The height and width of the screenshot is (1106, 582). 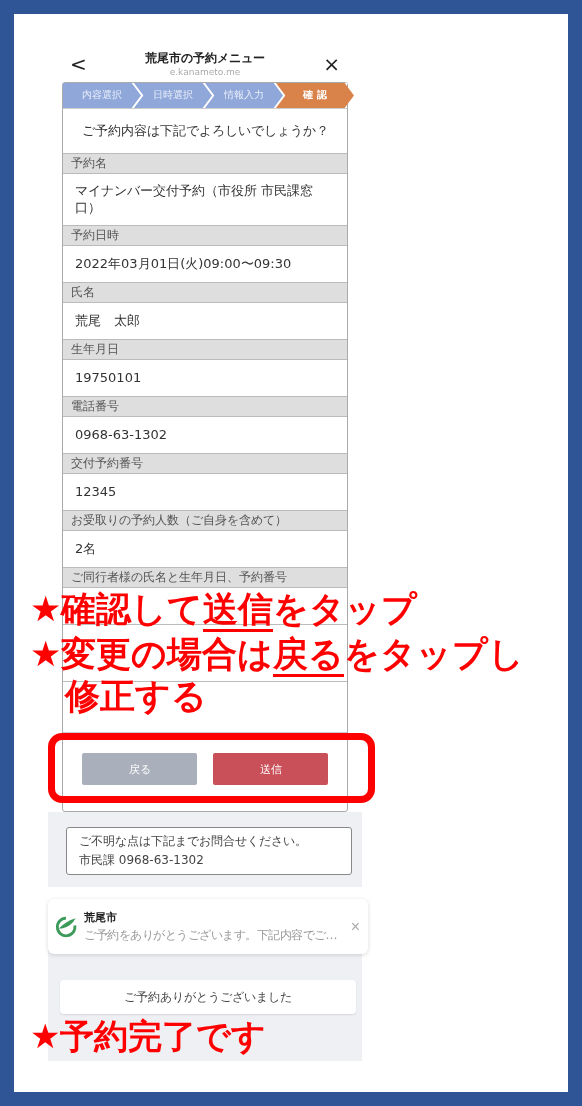 What do you see at coordinates (173, 95) in the screenshot?
I see `progress-step: 日時選択` at bounding box center [173, 95].